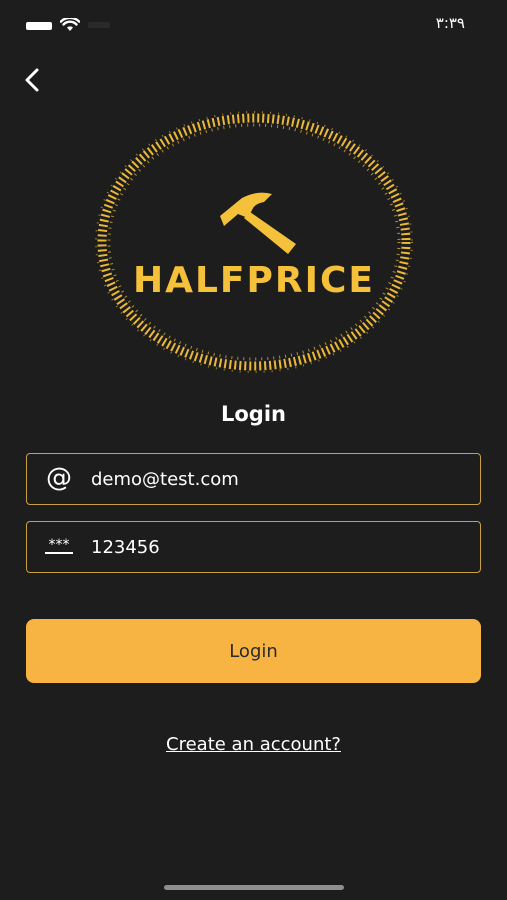 Image resolution: width=507 pixels, height=900 pixels. I want to click on status-bar: ٣:٣٩, so click(253, 25).